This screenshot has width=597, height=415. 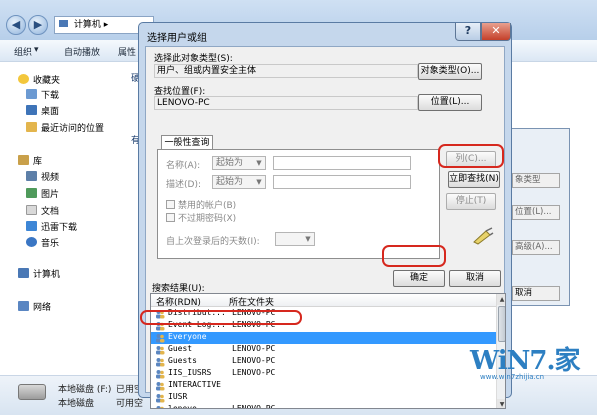 I want to click on object-type-field: 用户、组或内置安全主体, so click(x=286, y=71).